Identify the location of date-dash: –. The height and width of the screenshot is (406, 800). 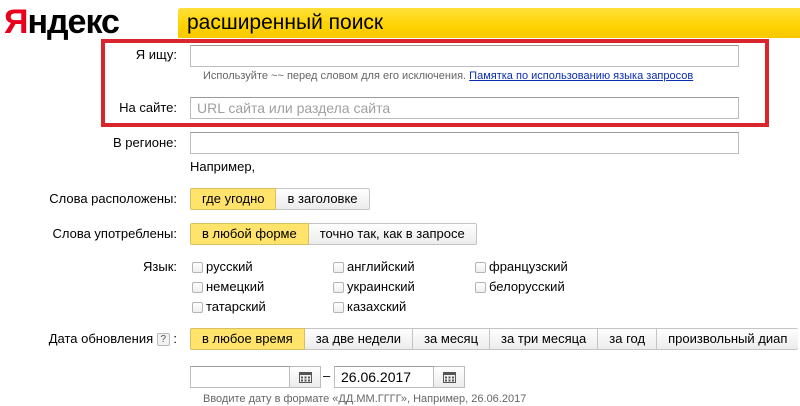
(327, 375).